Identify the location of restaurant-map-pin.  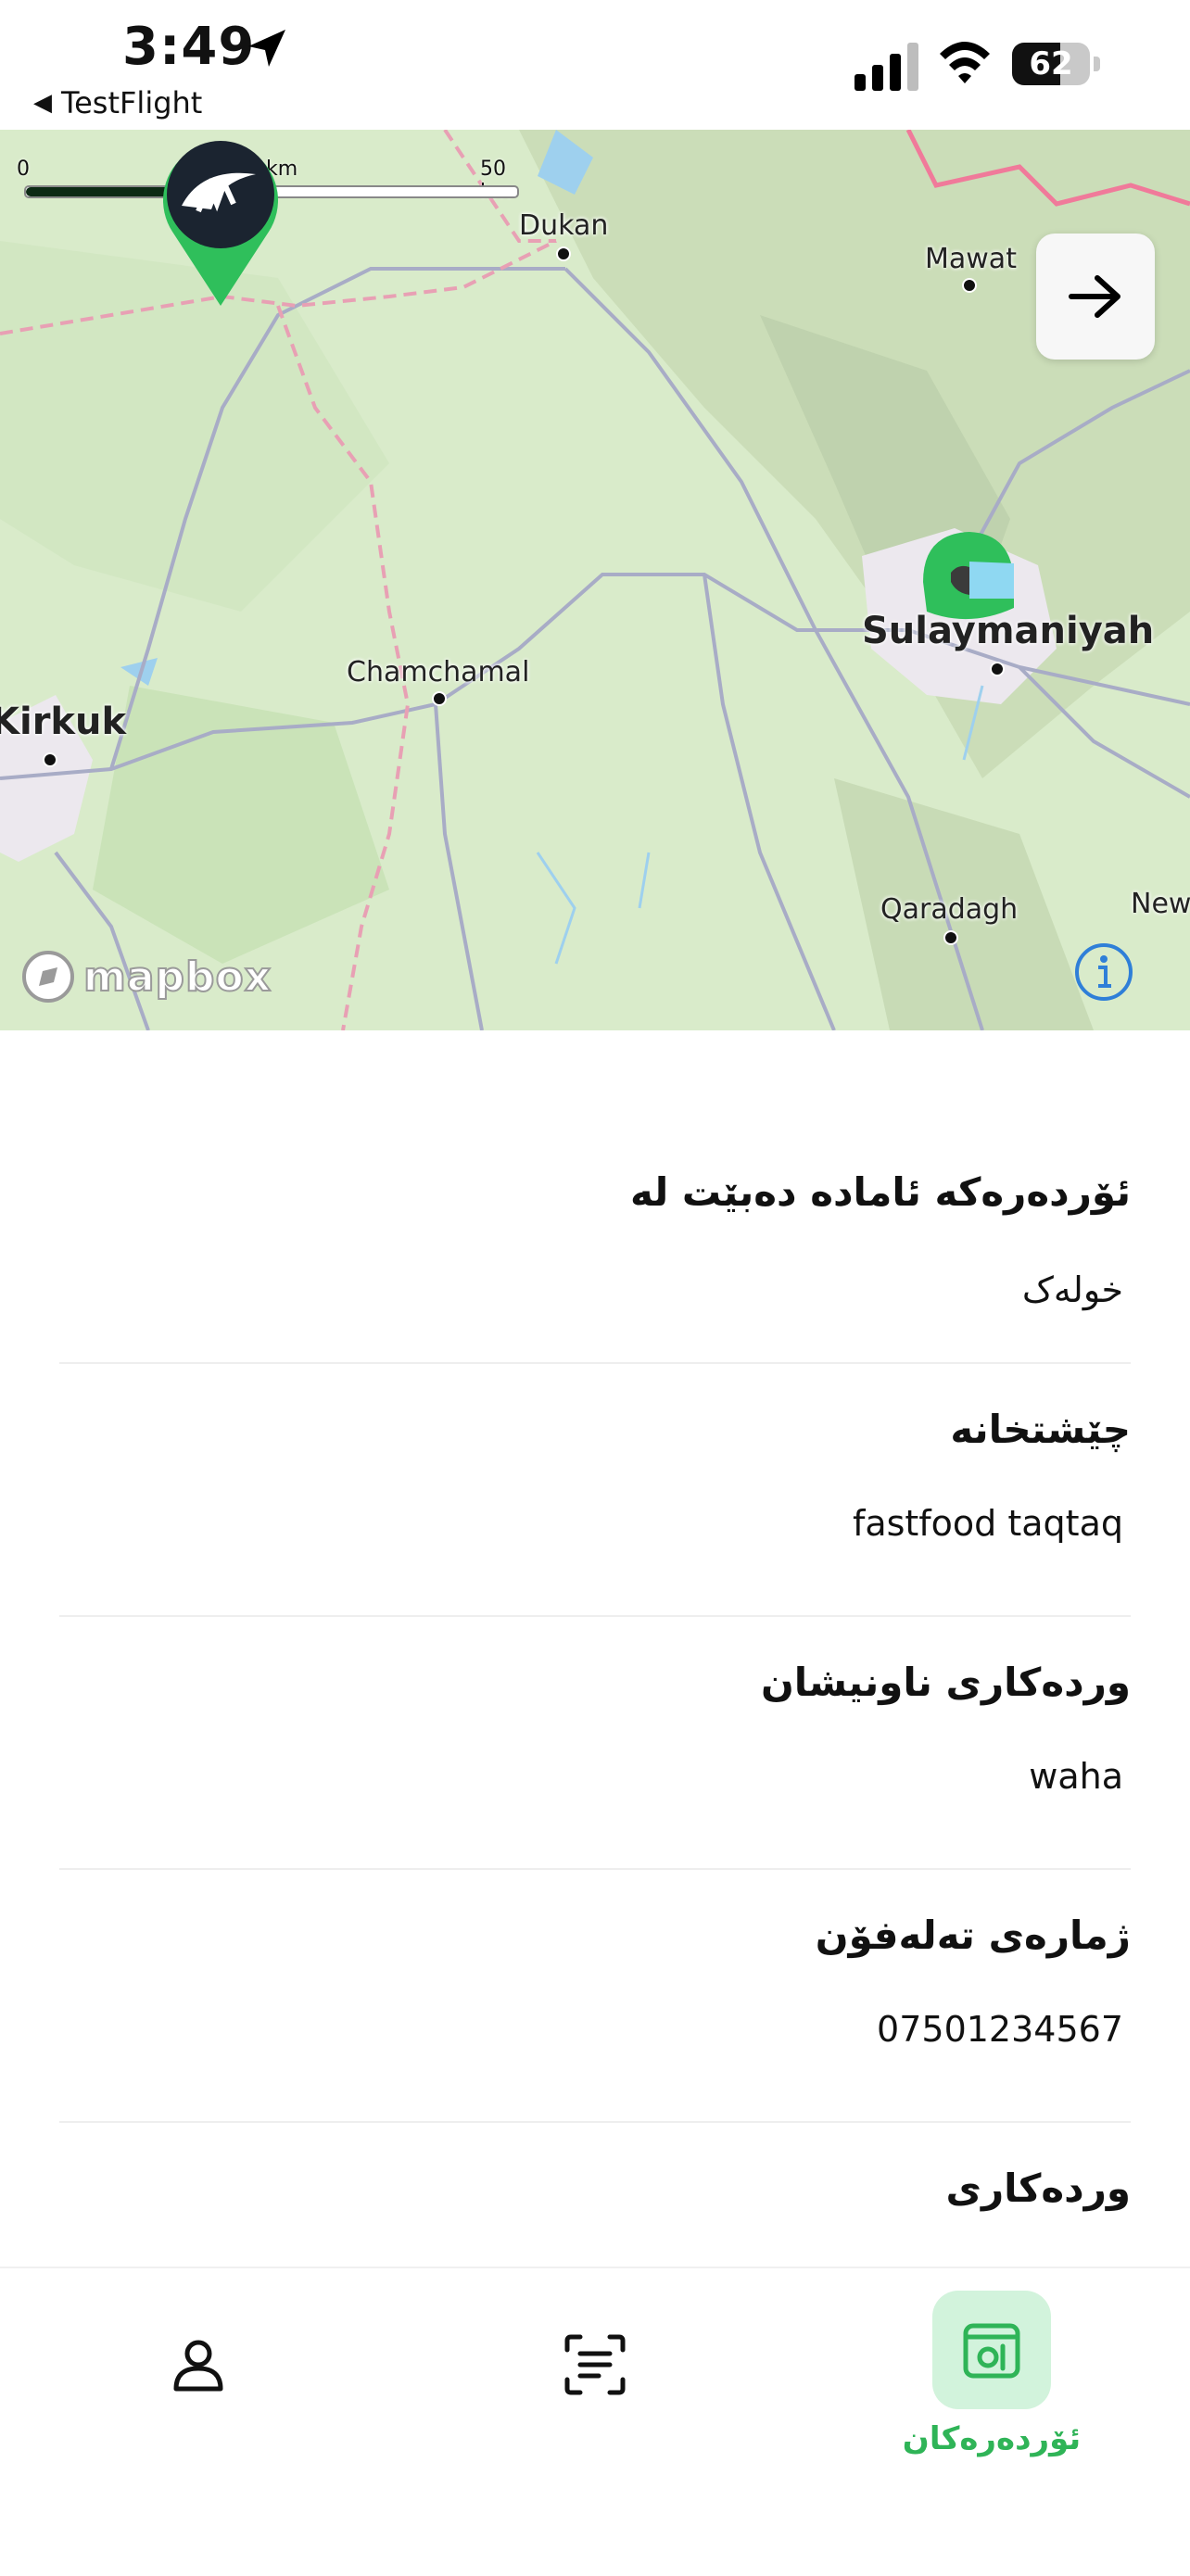
(220, 219).